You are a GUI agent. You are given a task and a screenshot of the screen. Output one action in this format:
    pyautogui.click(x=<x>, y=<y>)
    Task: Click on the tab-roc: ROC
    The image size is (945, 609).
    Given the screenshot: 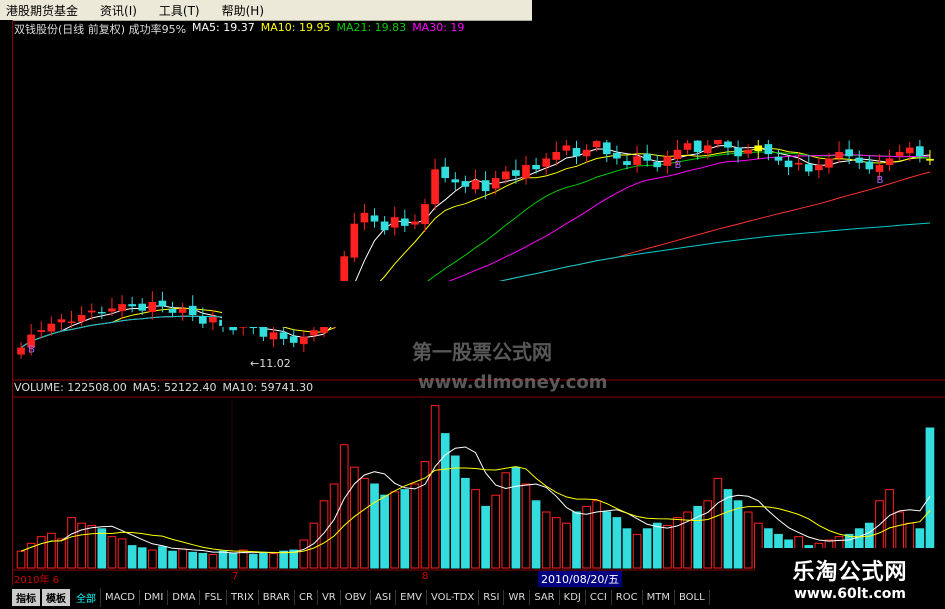 What is the action you would take?
    pyautogui.click(x=627, y=597)
    